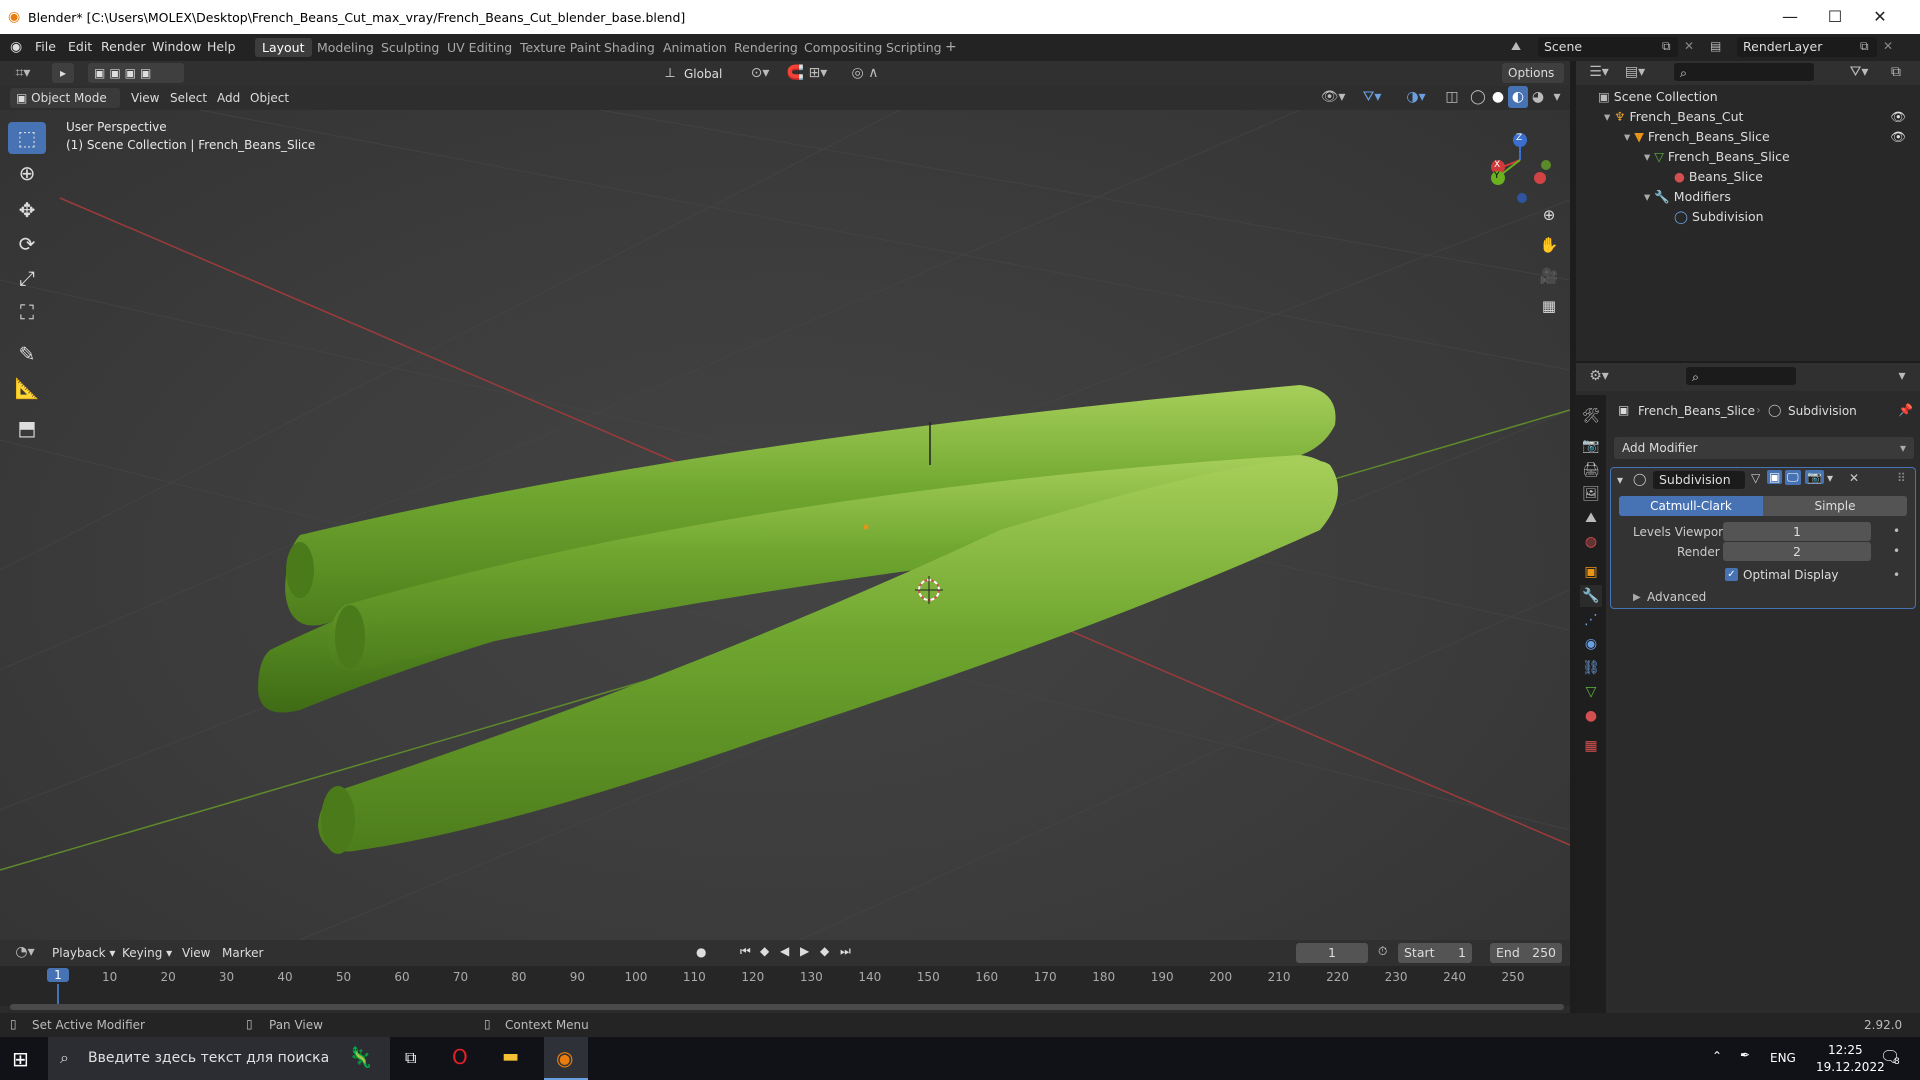 This screenshot has width=1920, height=1080. Describe the element at coordinates (1748, 177) in the screenshot. I see `outliner-row-material: ● Beans_Slice` at that location.